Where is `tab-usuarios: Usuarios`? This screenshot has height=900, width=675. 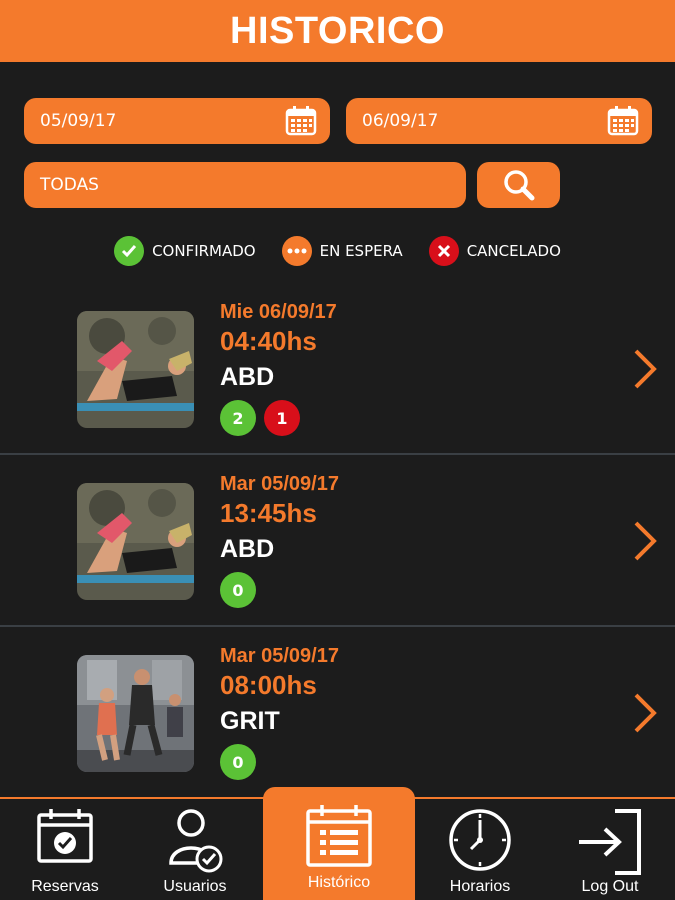
tab-usuarios: Usuarios is located at coordinates (195, 849).